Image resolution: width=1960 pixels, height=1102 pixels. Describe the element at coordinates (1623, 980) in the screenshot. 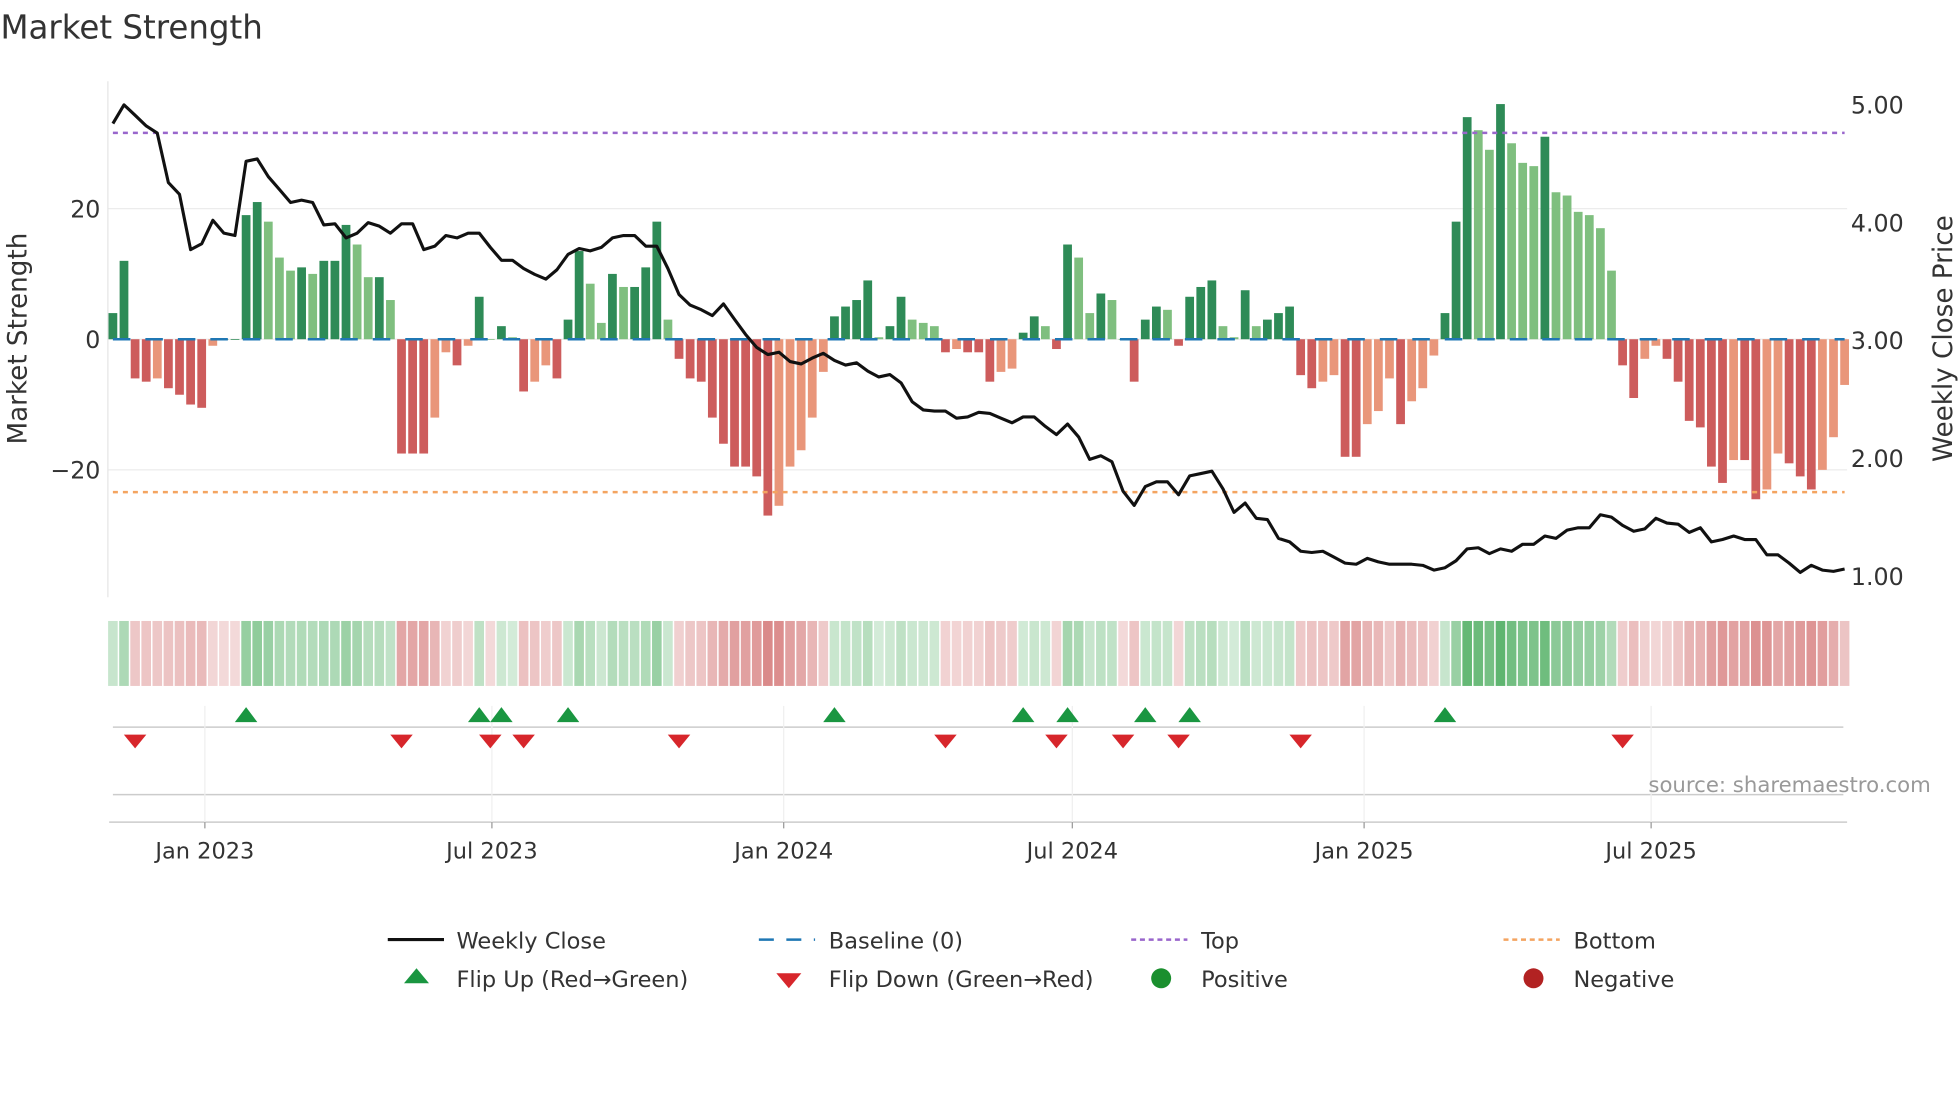

I see `legend-negative-label: Negative` at that location.